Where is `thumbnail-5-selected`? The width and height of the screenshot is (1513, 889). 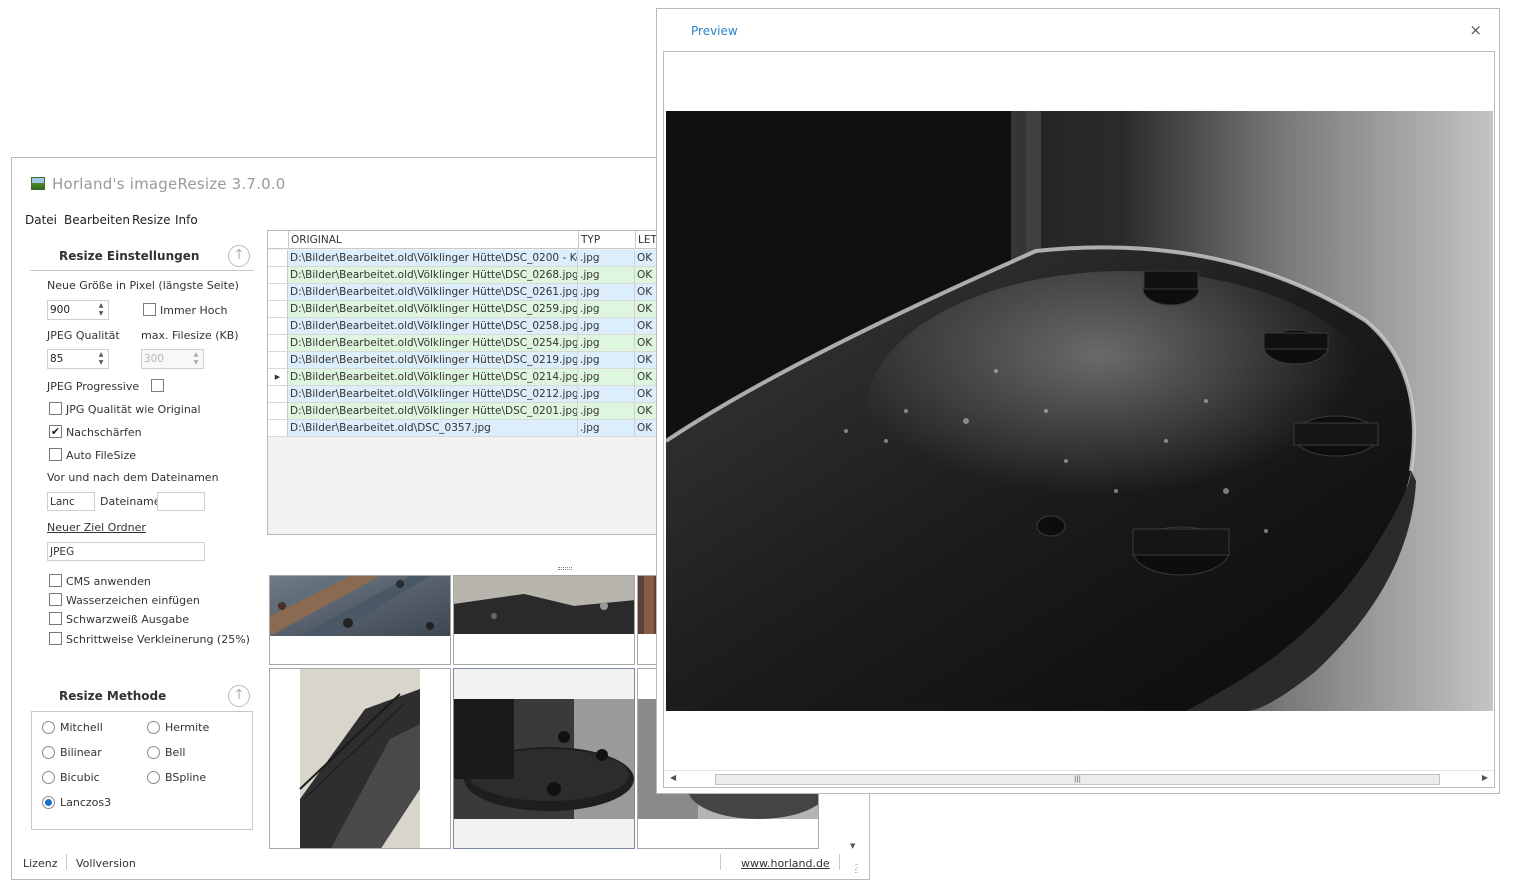 thumbnail-5-selected is located at coordinates (544, 758).